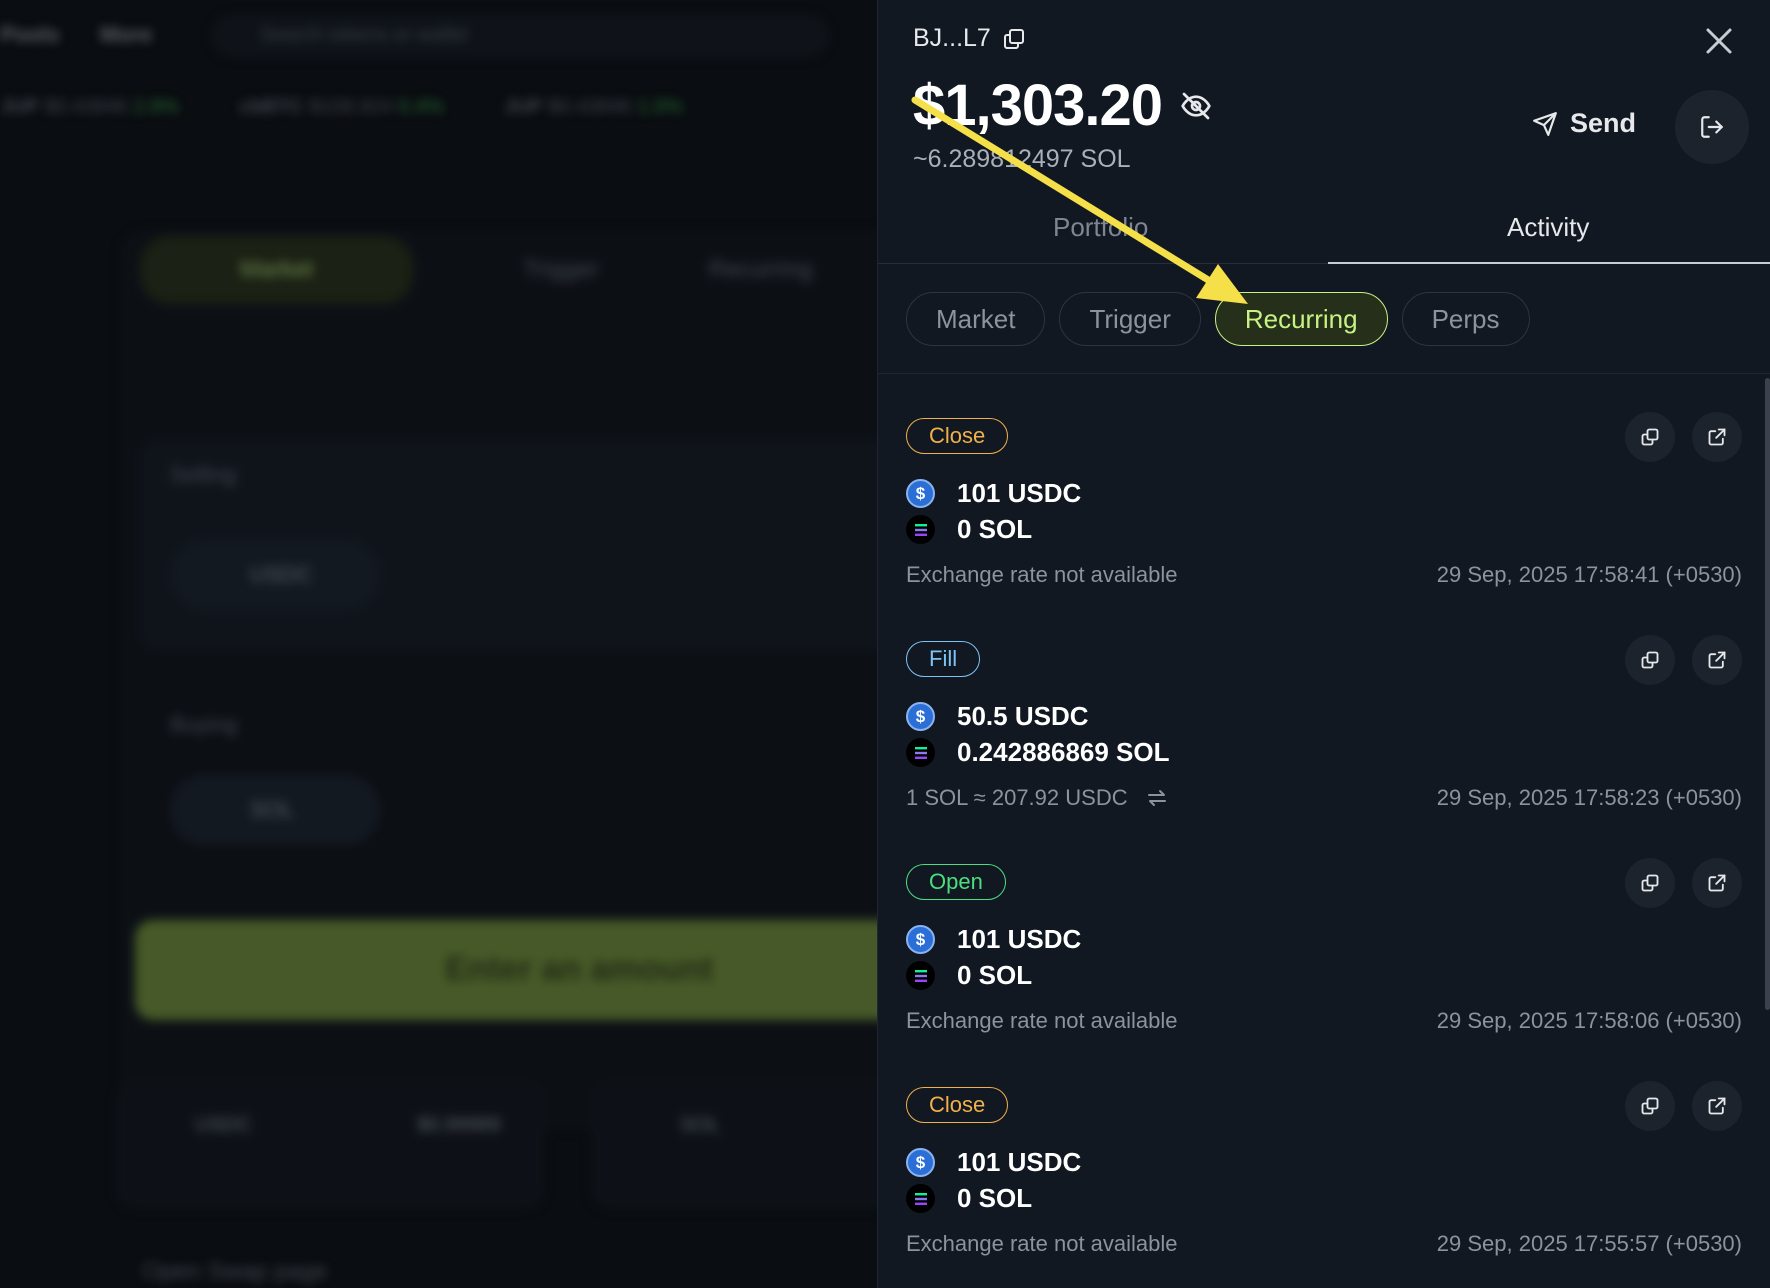  I want to click on logout-icon, so click(1712, 127).